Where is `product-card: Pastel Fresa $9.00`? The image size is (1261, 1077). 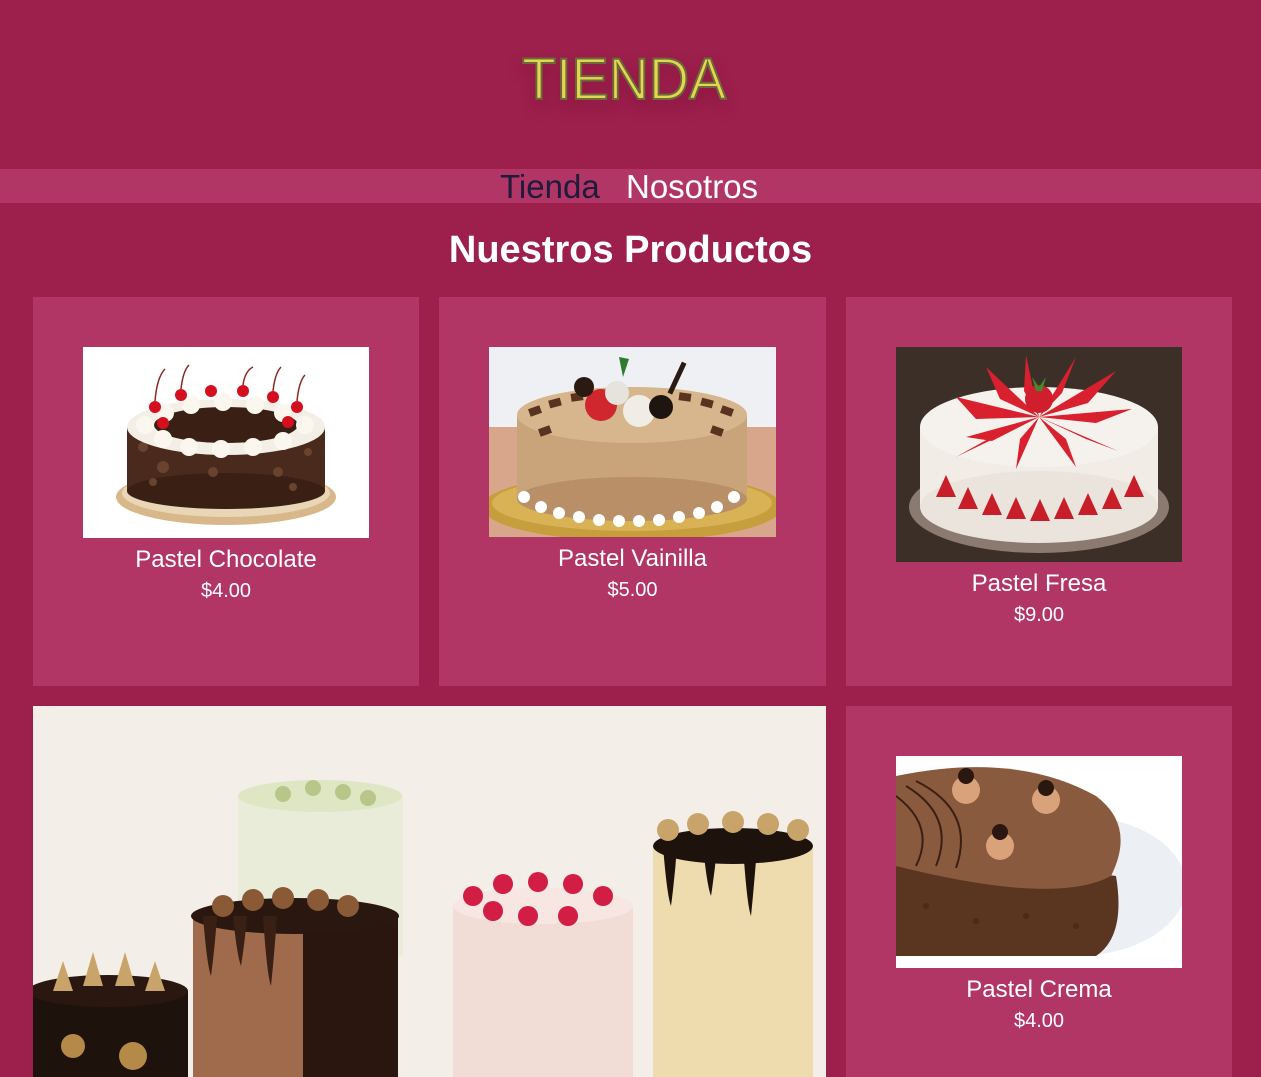
product-card: Pastel Fresa $9.00 is located at coordinates (1039, 491).